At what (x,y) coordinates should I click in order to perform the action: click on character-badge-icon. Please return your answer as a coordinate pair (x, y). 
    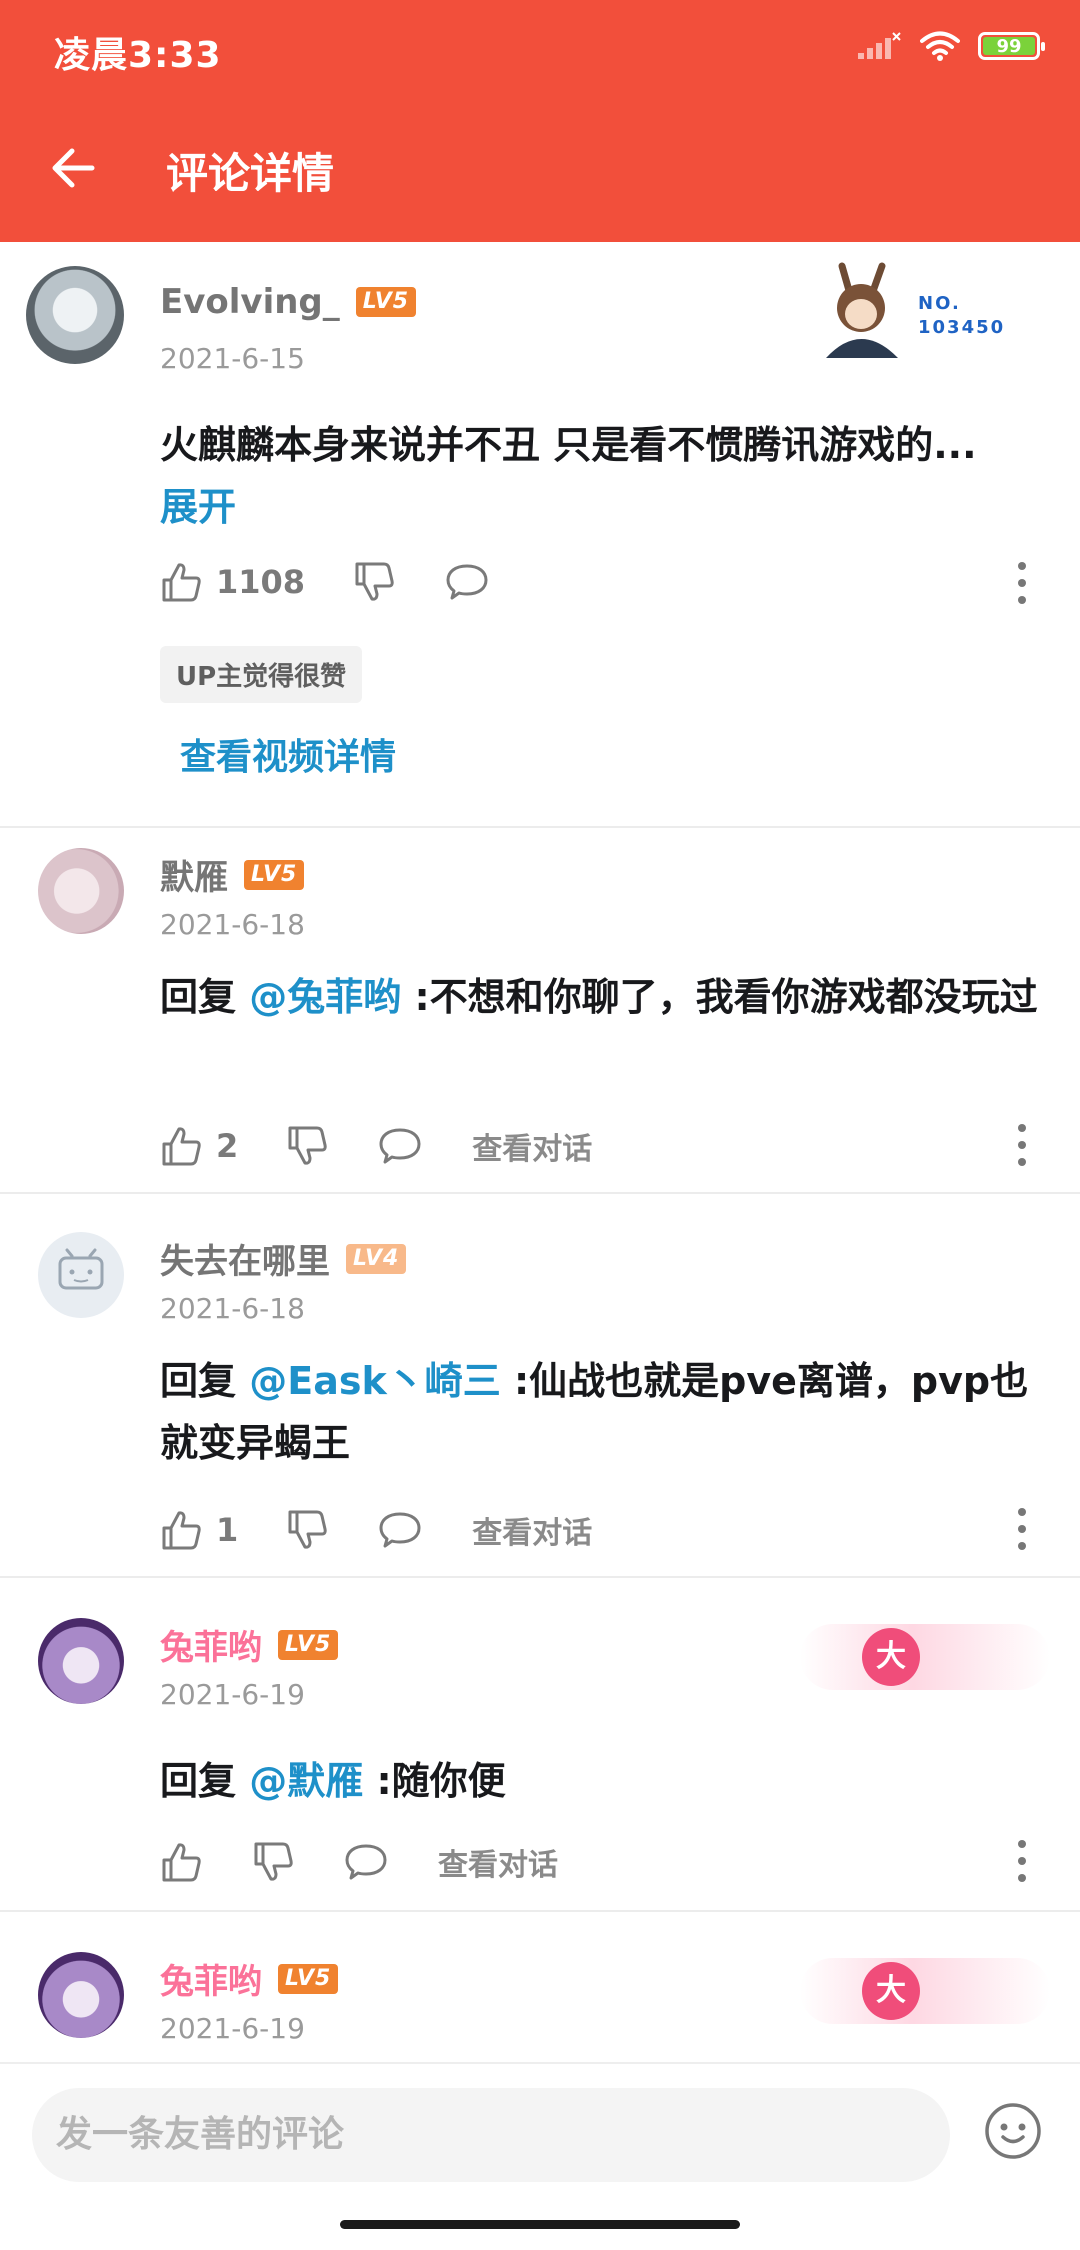
    Looking at the image, I should click on (862, 310).